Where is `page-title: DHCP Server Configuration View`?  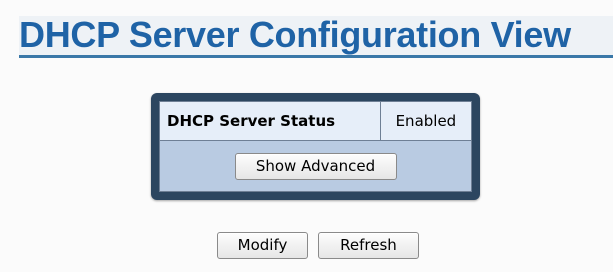
page-title: DHCP Server Configuration View is located at coordinates (295, 35).